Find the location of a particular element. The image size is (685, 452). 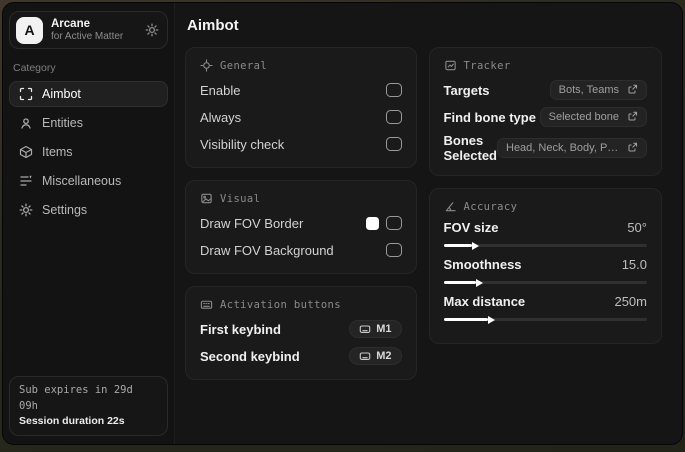

draw-fov-background-checkbox is located at coordinates (393, 250).